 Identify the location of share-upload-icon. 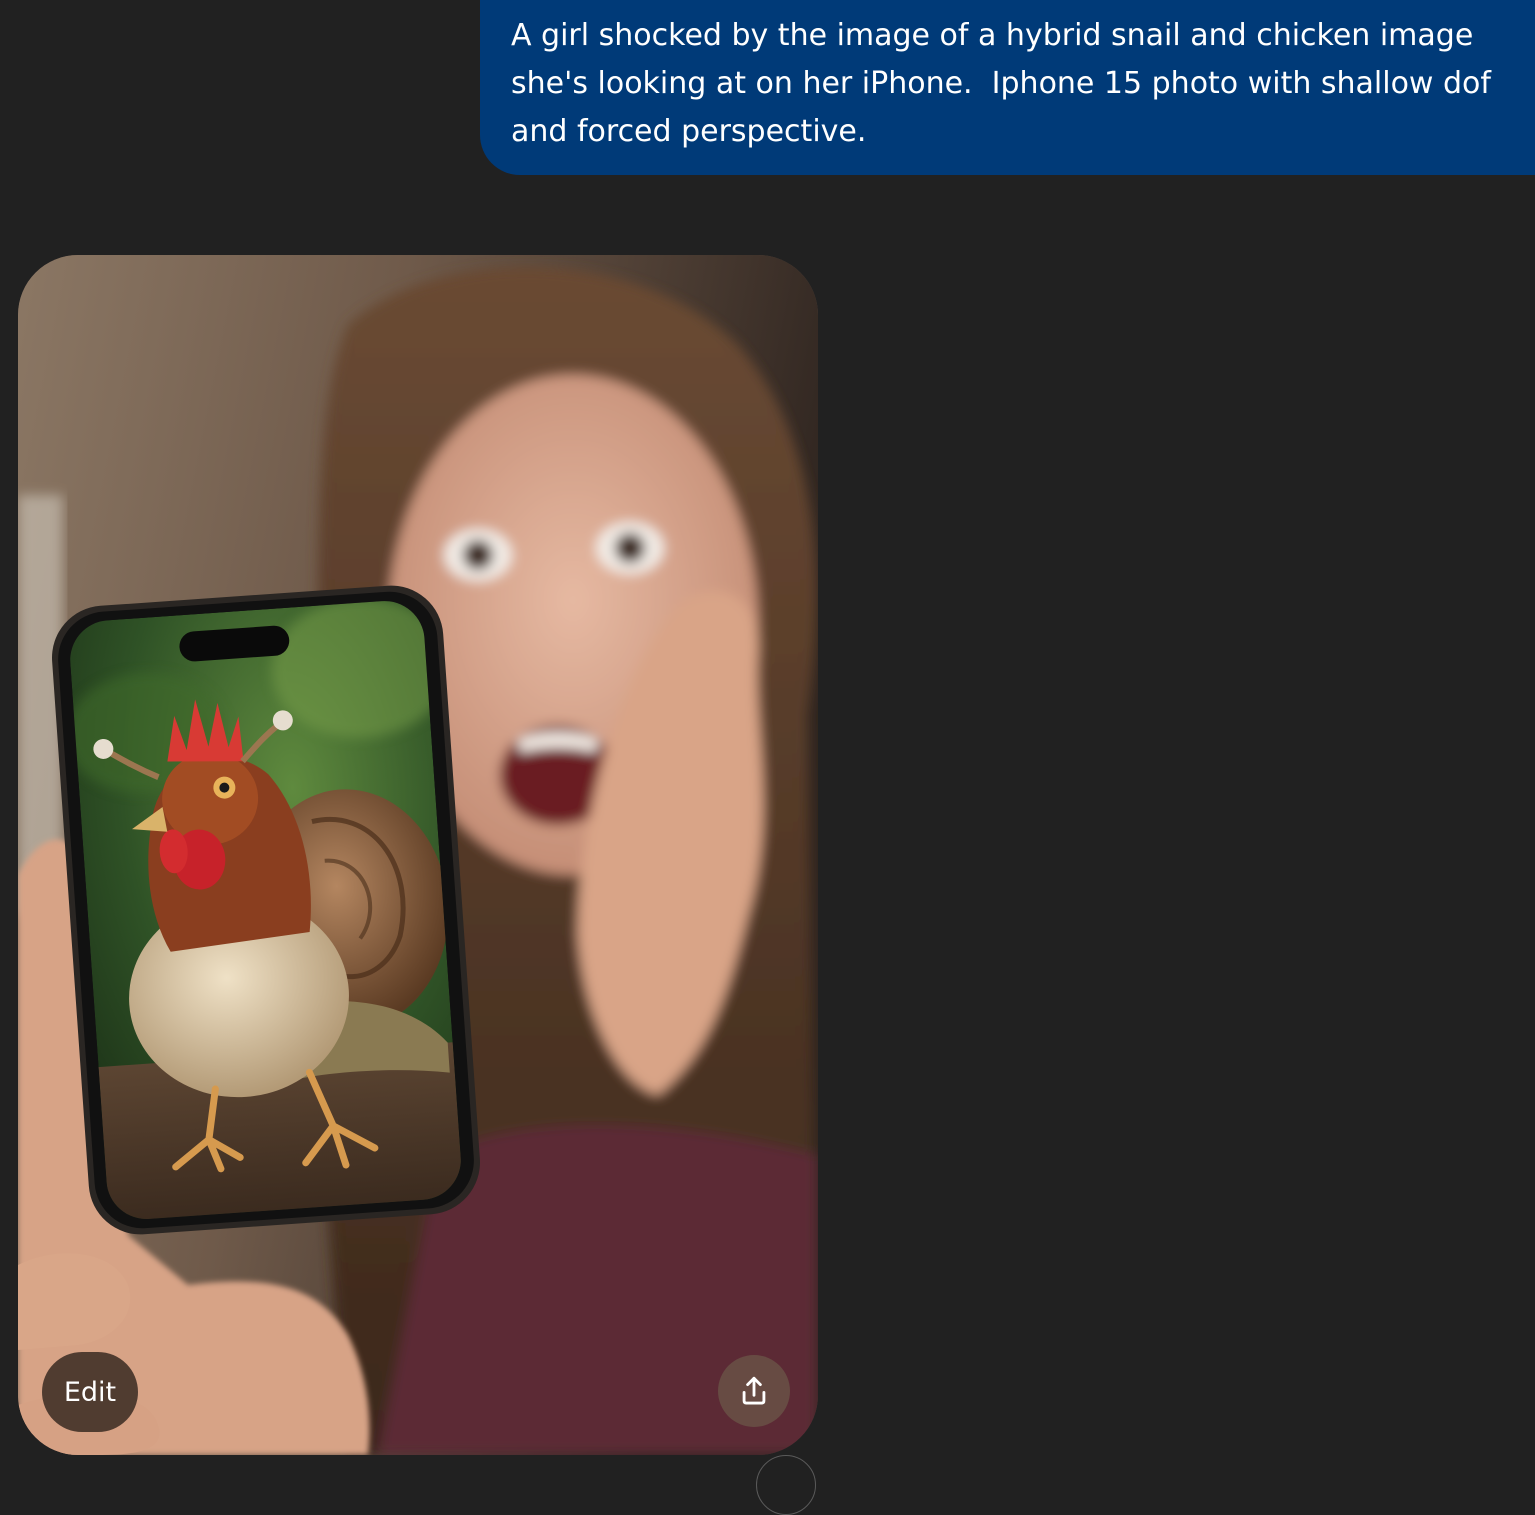
(754, 1390).